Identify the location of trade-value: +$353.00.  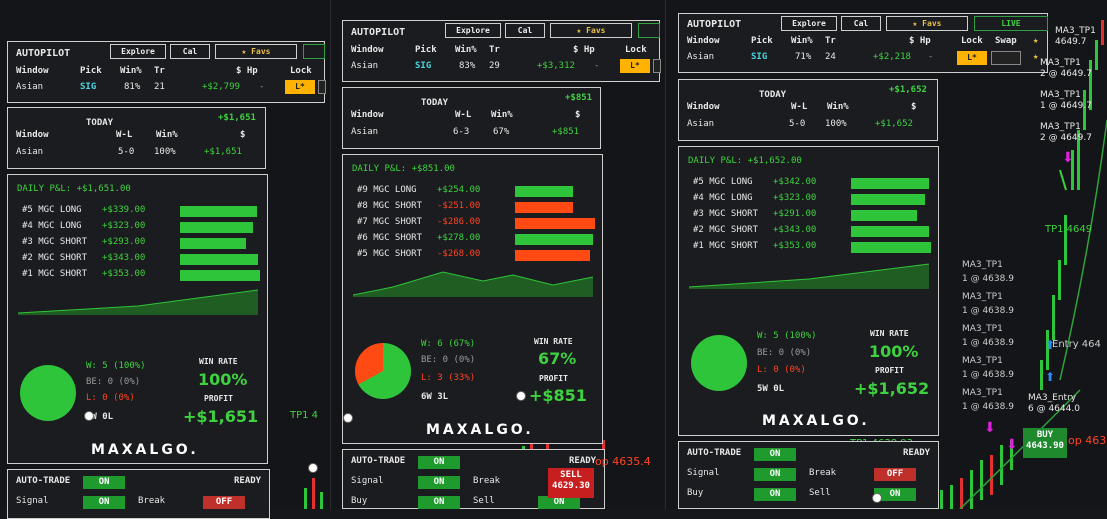
(124, 274).